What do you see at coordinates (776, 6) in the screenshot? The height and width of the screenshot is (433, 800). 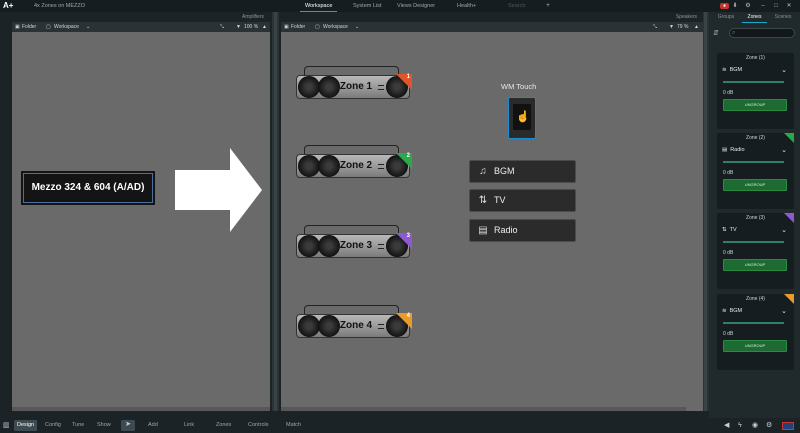 I see `maximize-icon: □` at bounding box center [776, 6].